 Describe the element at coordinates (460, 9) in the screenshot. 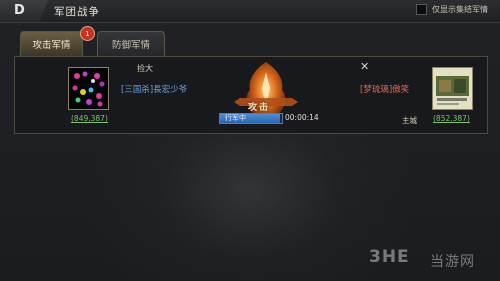

I see `rally-filter-label: 仅显示集结军情` at that location.